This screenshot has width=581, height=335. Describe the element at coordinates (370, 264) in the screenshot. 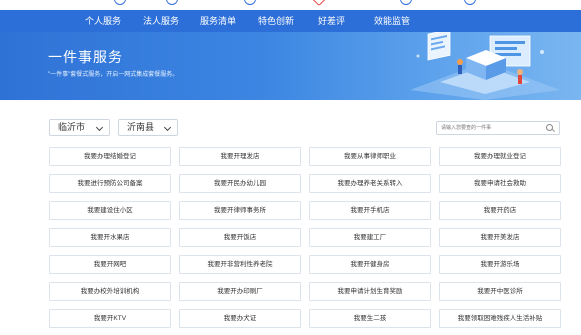

I see `service-item: 我要开健身房` at that location.